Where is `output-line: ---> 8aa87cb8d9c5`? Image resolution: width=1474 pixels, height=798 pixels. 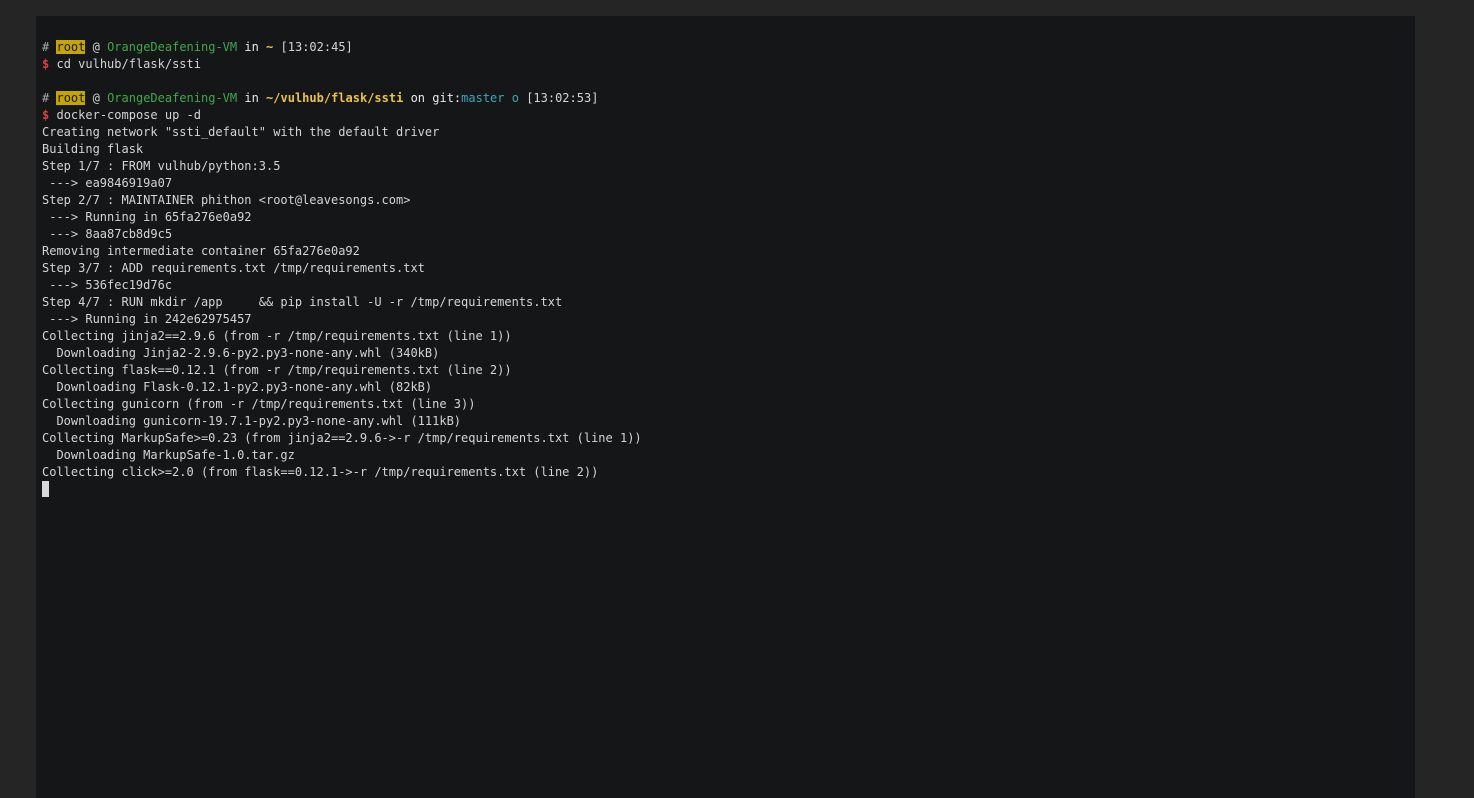 output-line: ---> 8aa87cb8d9c5 is located at coordinates (107, 234).